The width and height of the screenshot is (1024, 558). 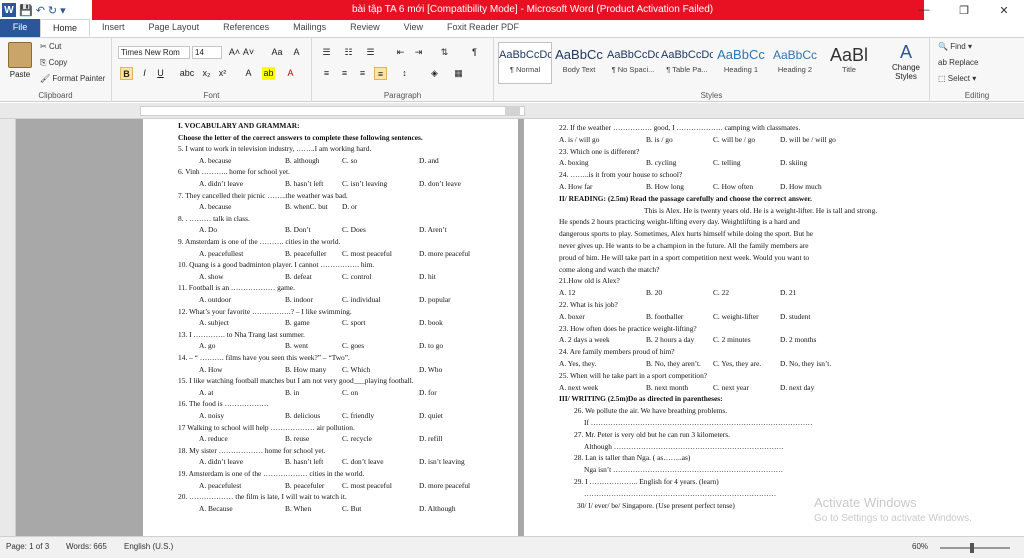 I want to click on font-name-select: Times New Rom, so click(x=154, y=52).